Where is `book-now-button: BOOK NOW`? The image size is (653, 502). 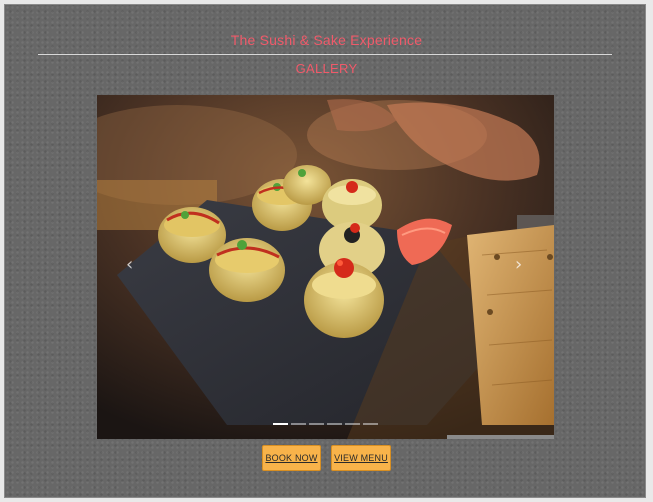 book-now-button: BOOK NOW is located at coordinates (291, 458).